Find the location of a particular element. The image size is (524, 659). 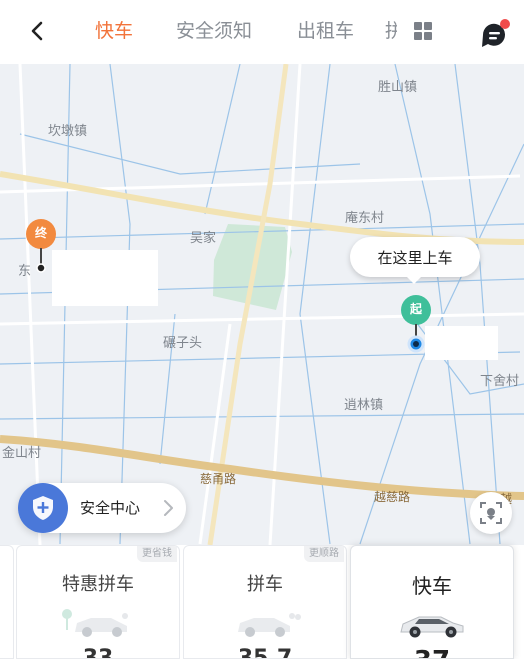

ride-card-price: 33 is located at coordinates (98, 652).